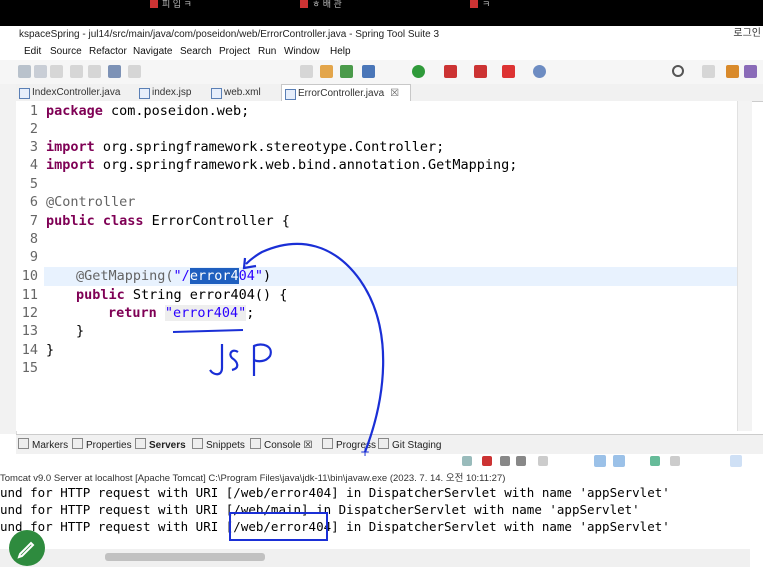  I want to click on highlight-box, so click(278, 526).